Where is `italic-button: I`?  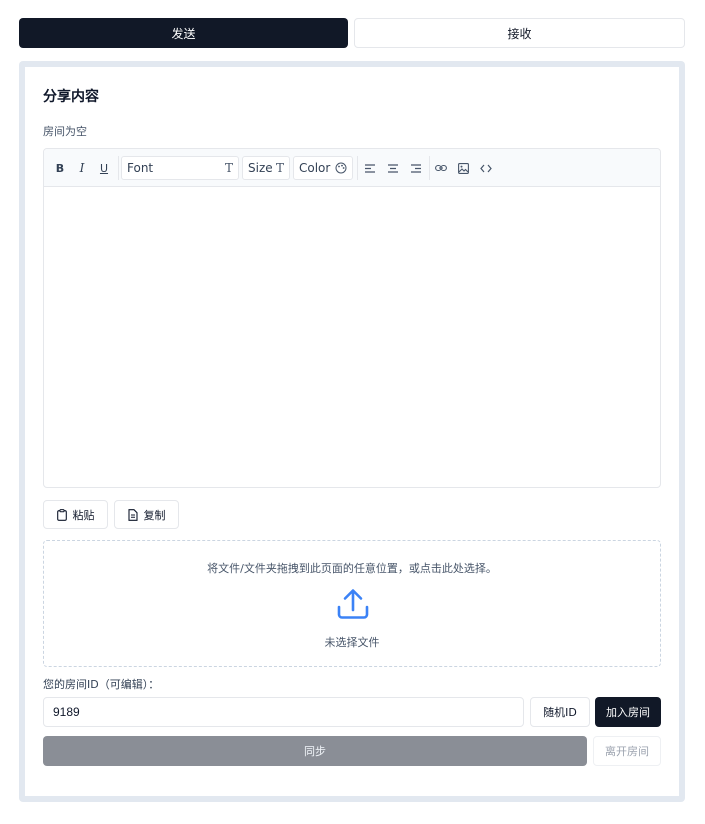
italic-button: I is located at coordinates (82, 168).